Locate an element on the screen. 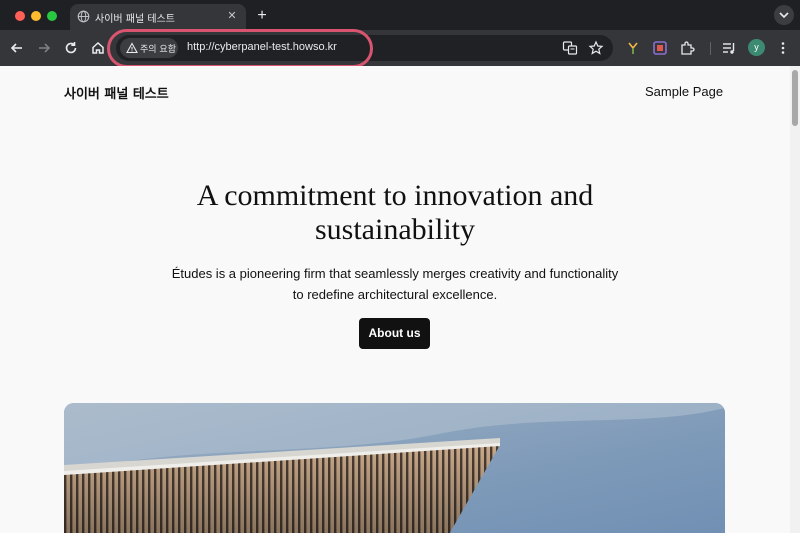 Image resolution: width=800 pixels, height=533 pixels. active-tab: 사이버 패널 테스트 ✕ is located at coordinates (158, 17).